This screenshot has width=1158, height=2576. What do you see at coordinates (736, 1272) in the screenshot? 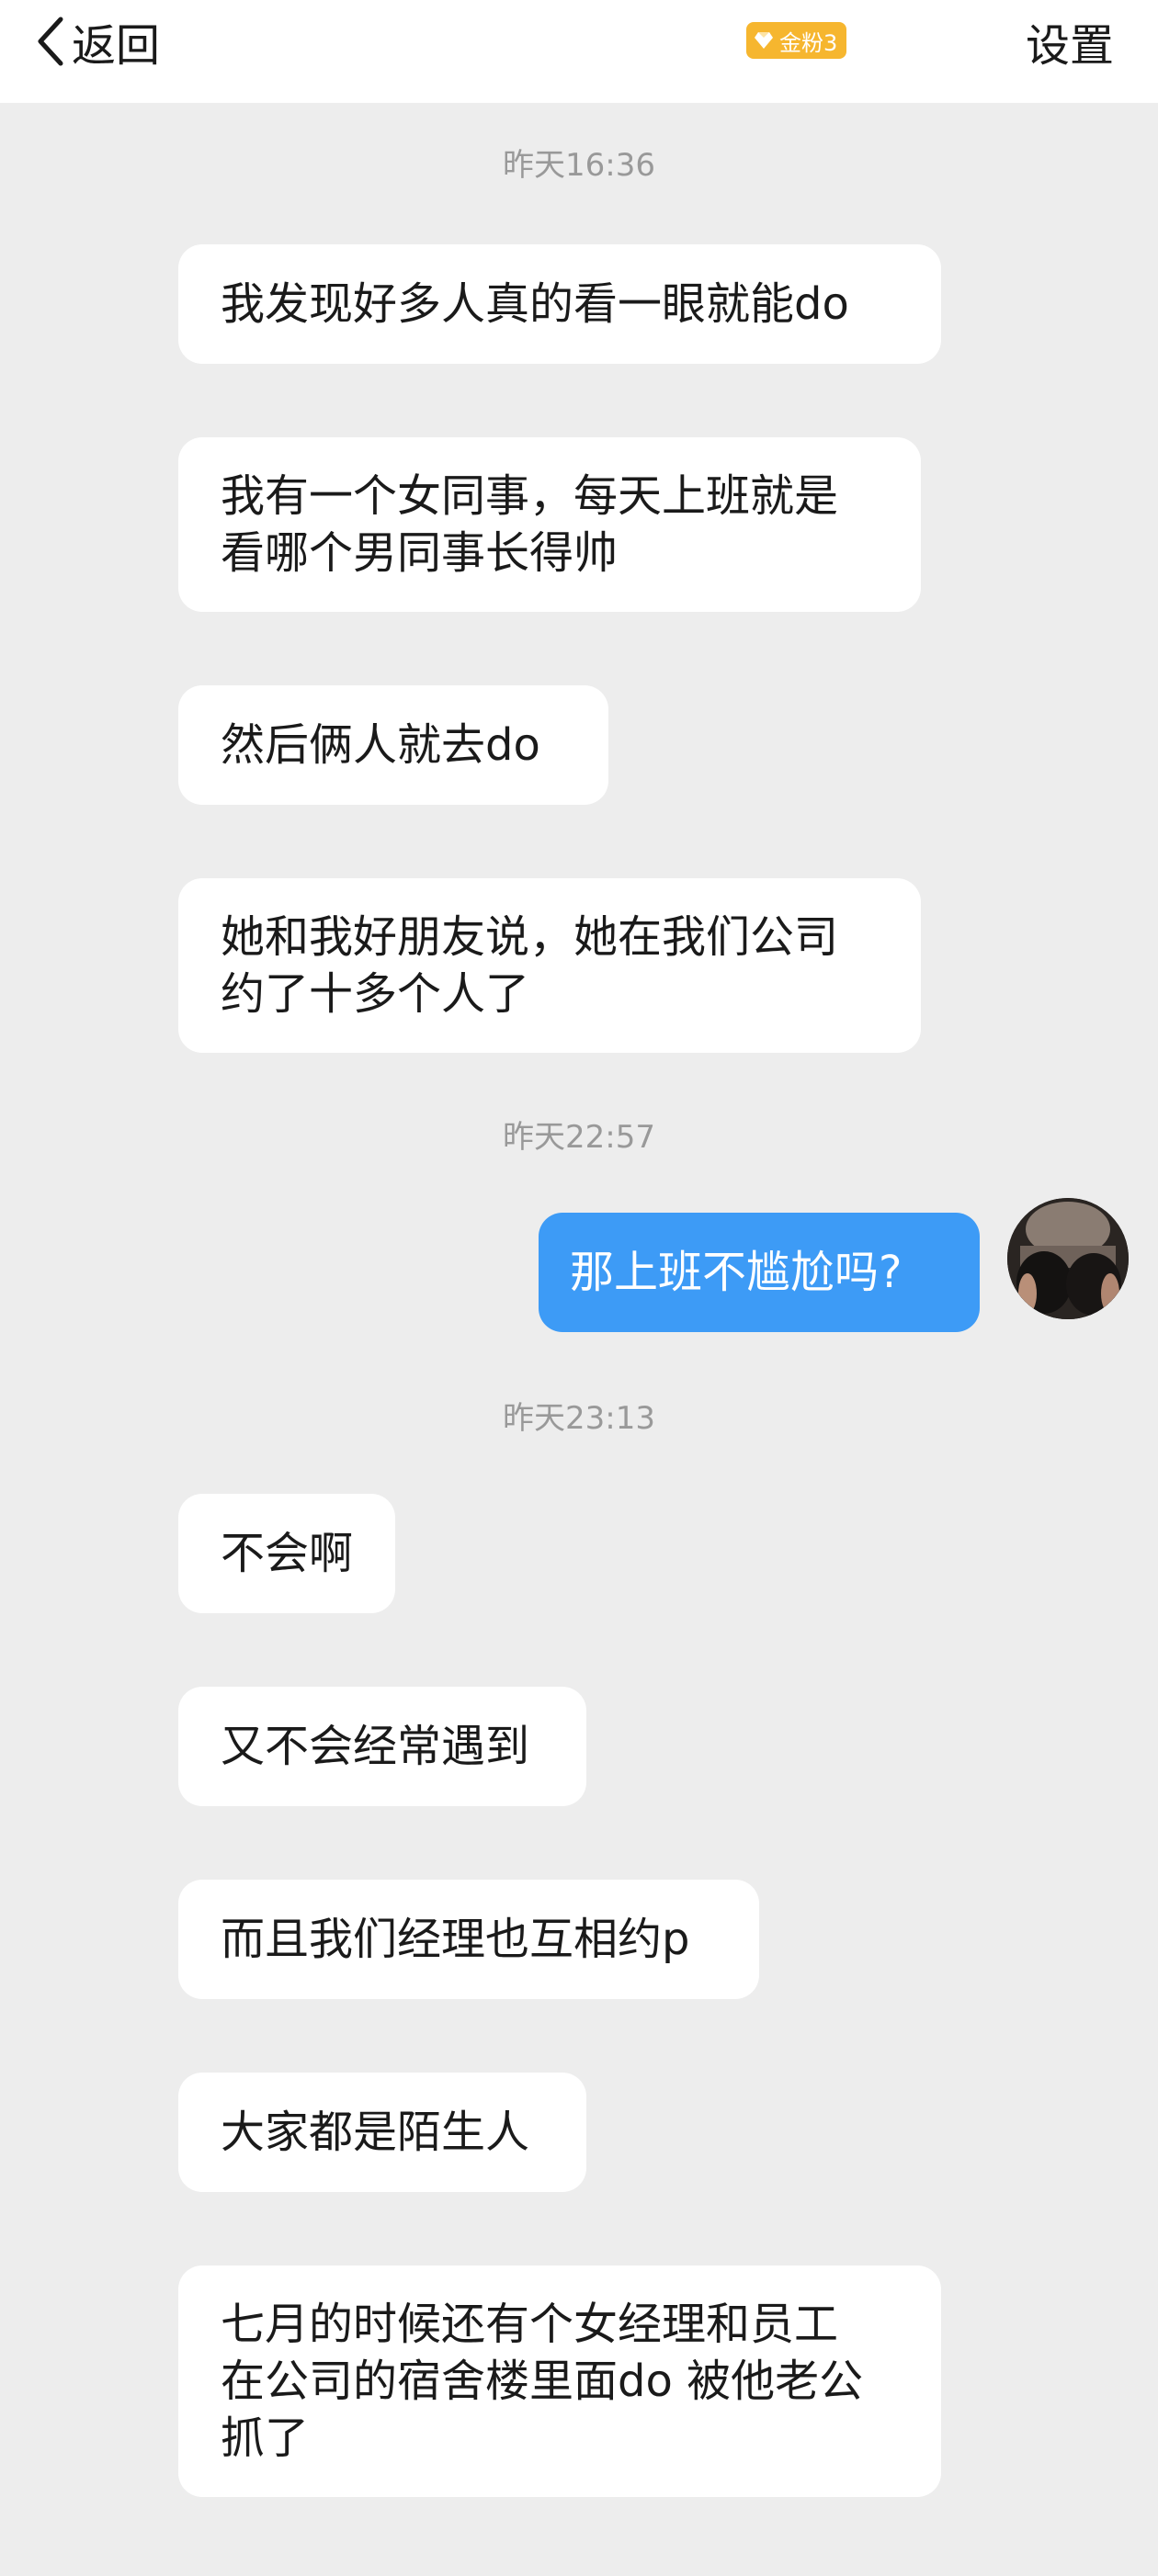
I see `message-text: 那上班不尴尬吗?` at bounding box center [736, 1272].